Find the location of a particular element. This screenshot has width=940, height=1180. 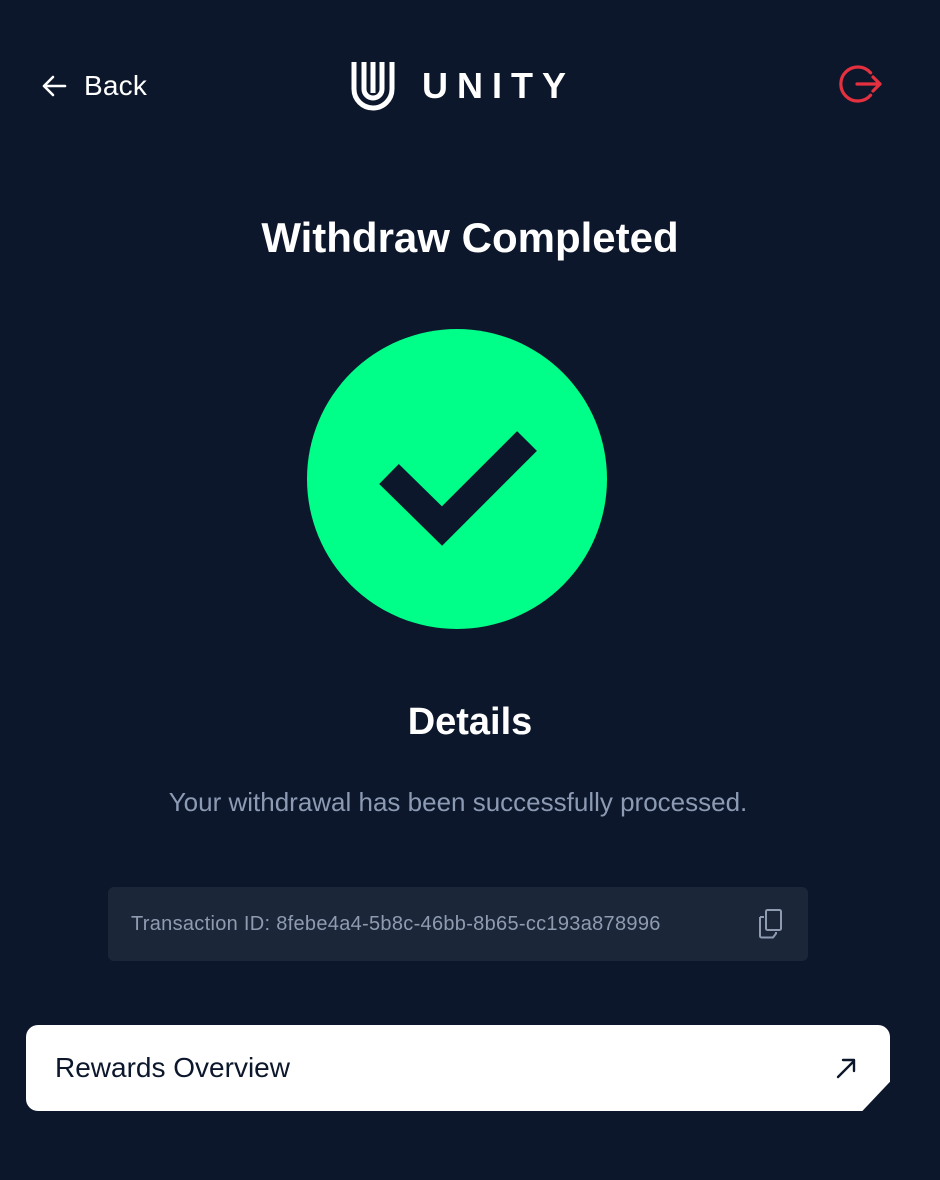

rewards-overview-wrap: Rewards Overview is located at coordinates (458, 1068).